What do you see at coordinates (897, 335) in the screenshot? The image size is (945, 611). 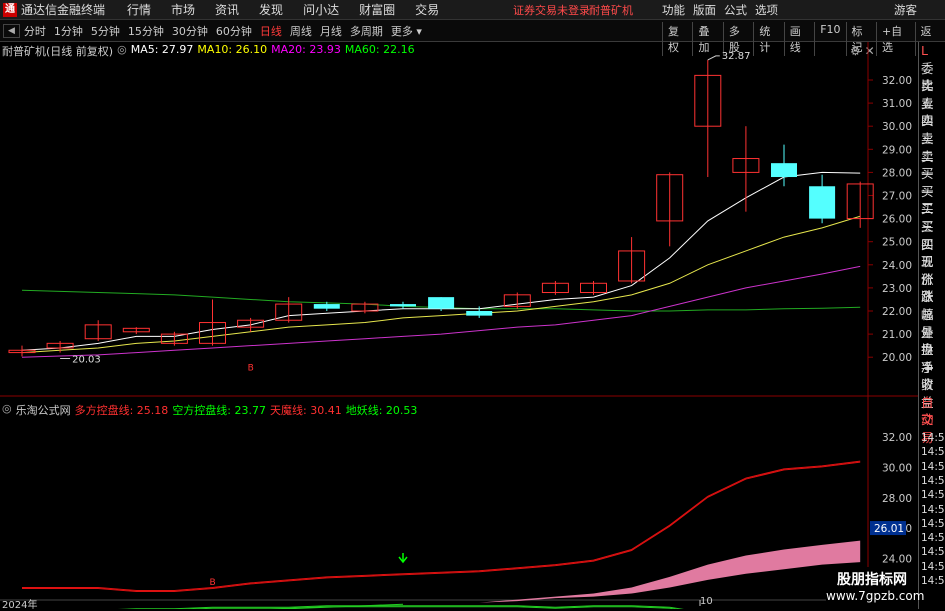 I see `price-tick: 21.00` at bounding box center [897, 335].